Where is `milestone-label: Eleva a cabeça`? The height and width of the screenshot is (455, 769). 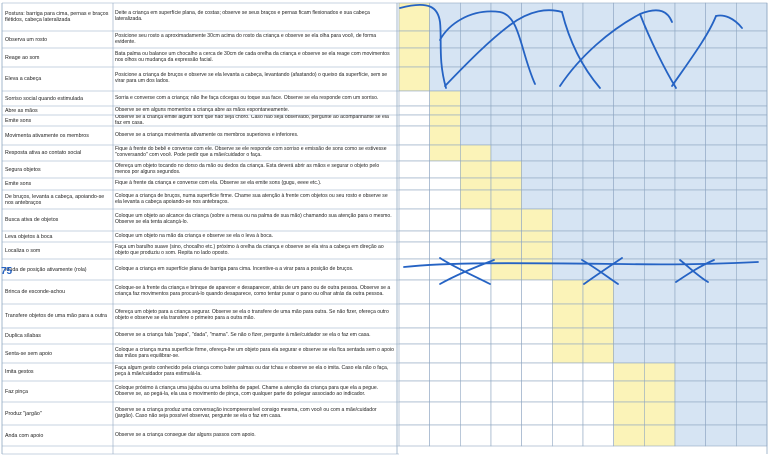
milestone-label: Eleva a cabeça is located at coordinates (23, 79).